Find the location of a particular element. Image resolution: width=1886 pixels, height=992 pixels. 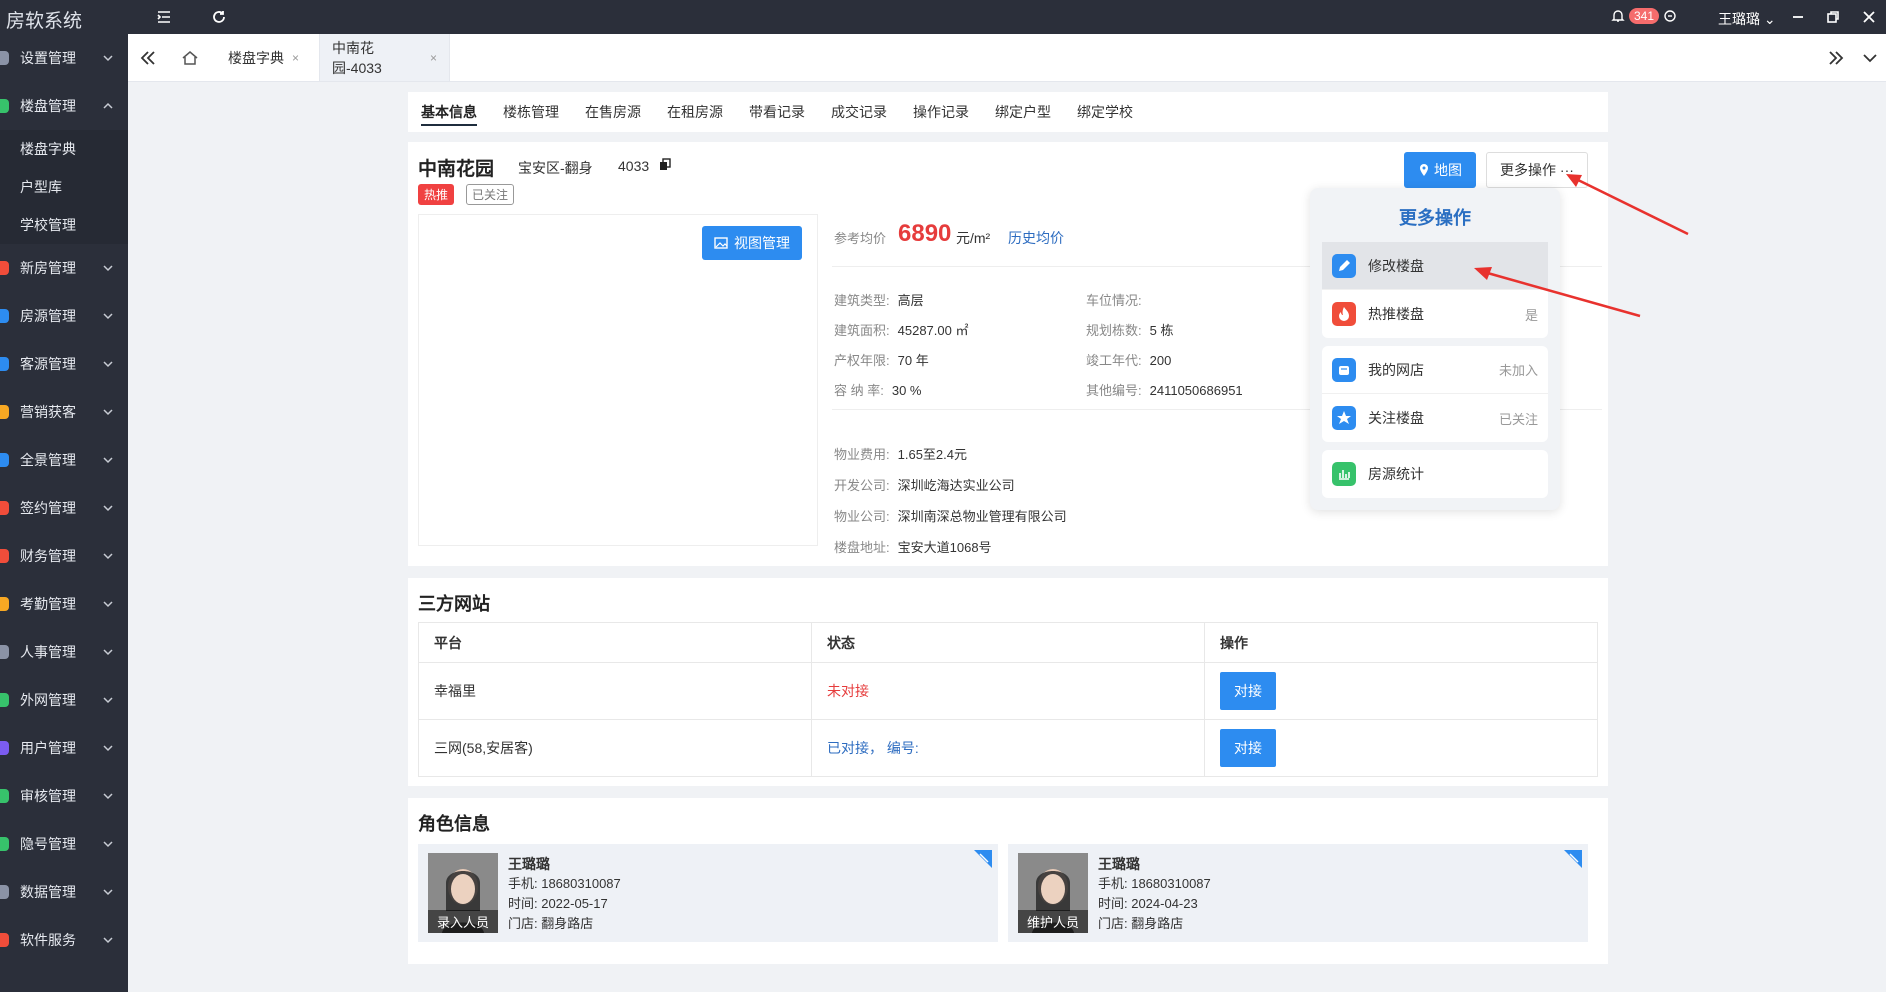

sidebar-item-label: 楼盘管理 is located at coordinates (48, 106).